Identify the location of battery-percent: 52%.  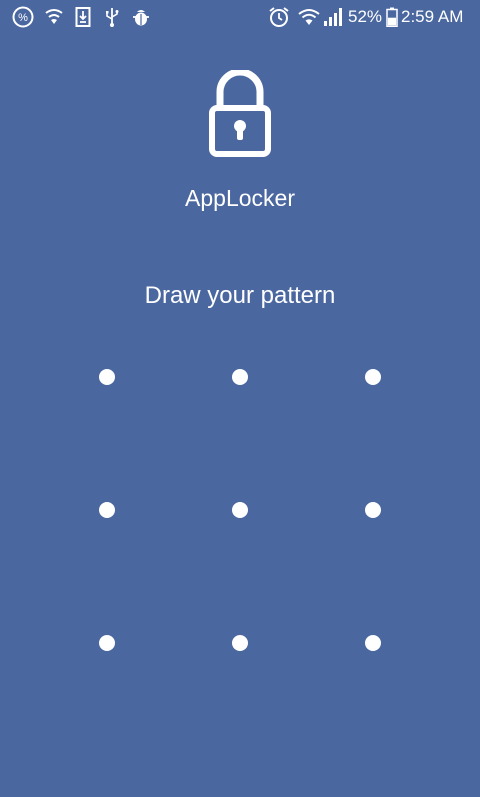
(365, 16).